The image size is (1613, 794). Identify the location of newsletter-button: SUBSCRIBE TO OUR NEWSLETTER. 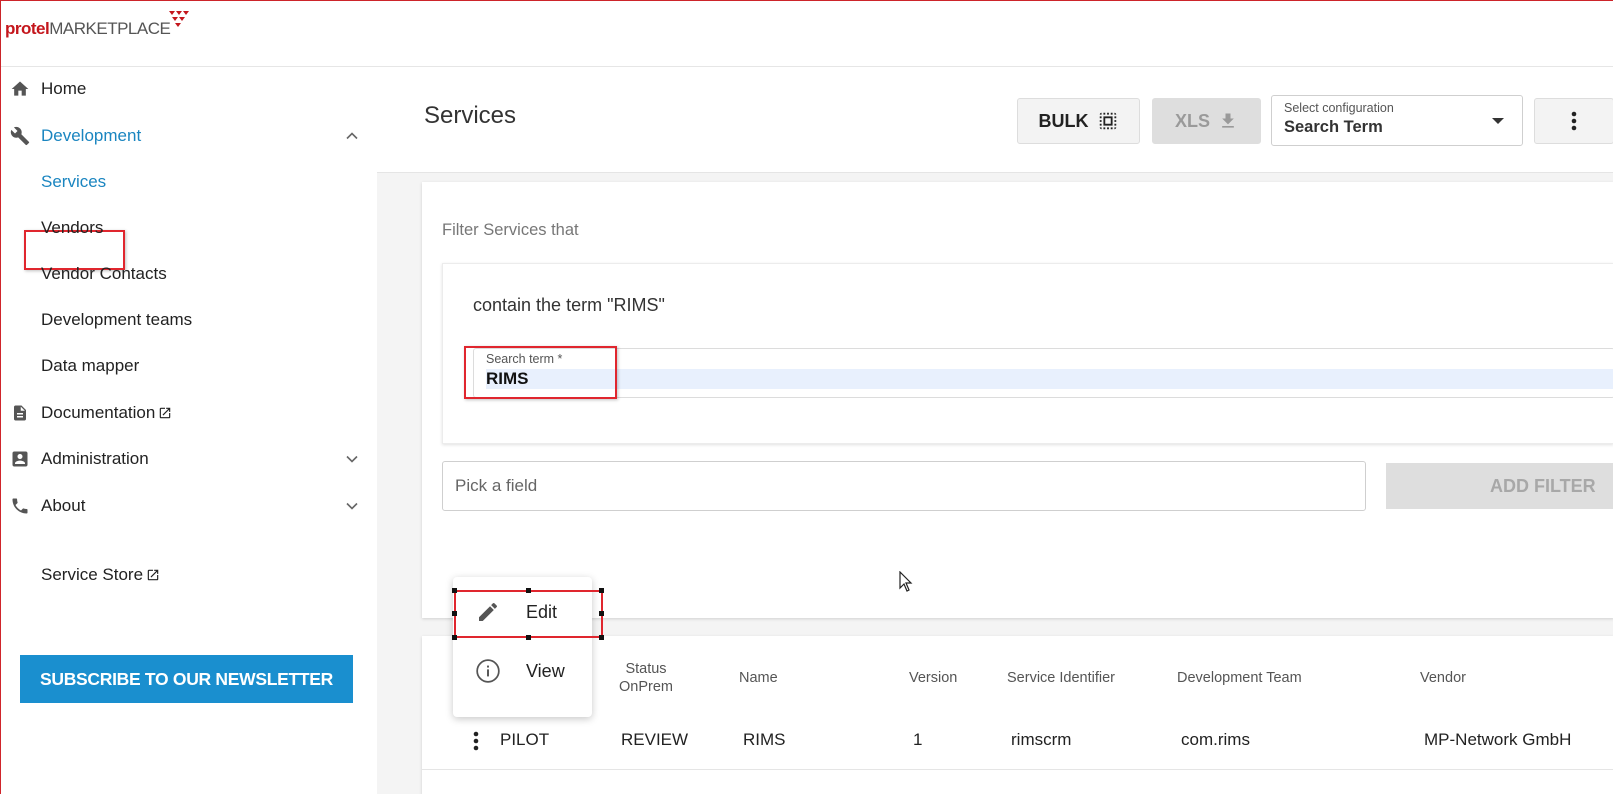
(186, 679).